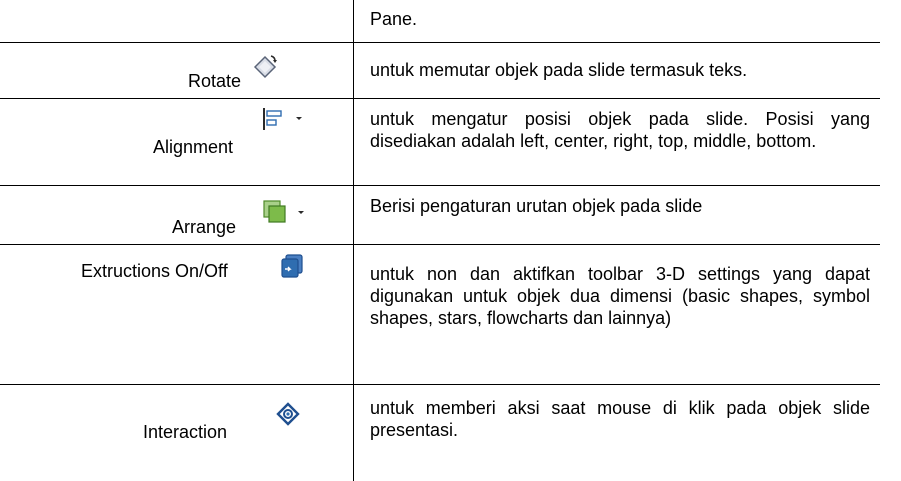 This screenshot has height=481, width=901. I want to click on arrange-dropdown-icon, so click(283, 211).